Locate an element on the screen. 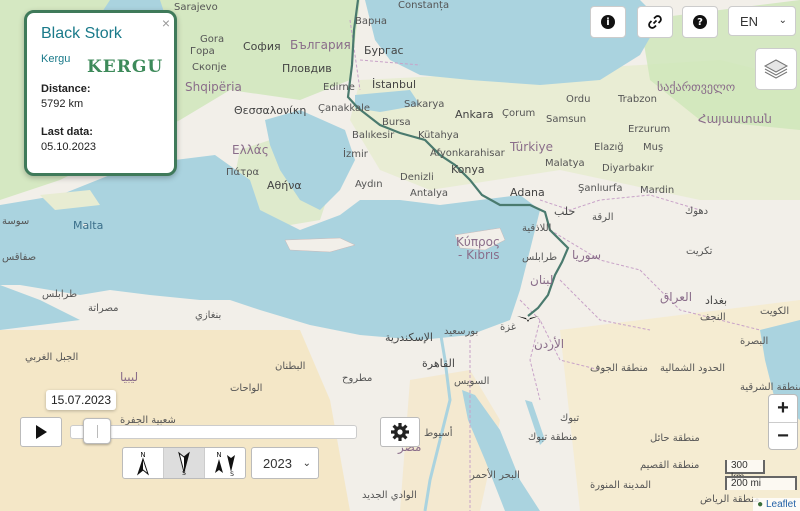 Image resolution: width=800 pixels, height=511 pixels. both-directions-button: N S is located at coordinates (224, 463).